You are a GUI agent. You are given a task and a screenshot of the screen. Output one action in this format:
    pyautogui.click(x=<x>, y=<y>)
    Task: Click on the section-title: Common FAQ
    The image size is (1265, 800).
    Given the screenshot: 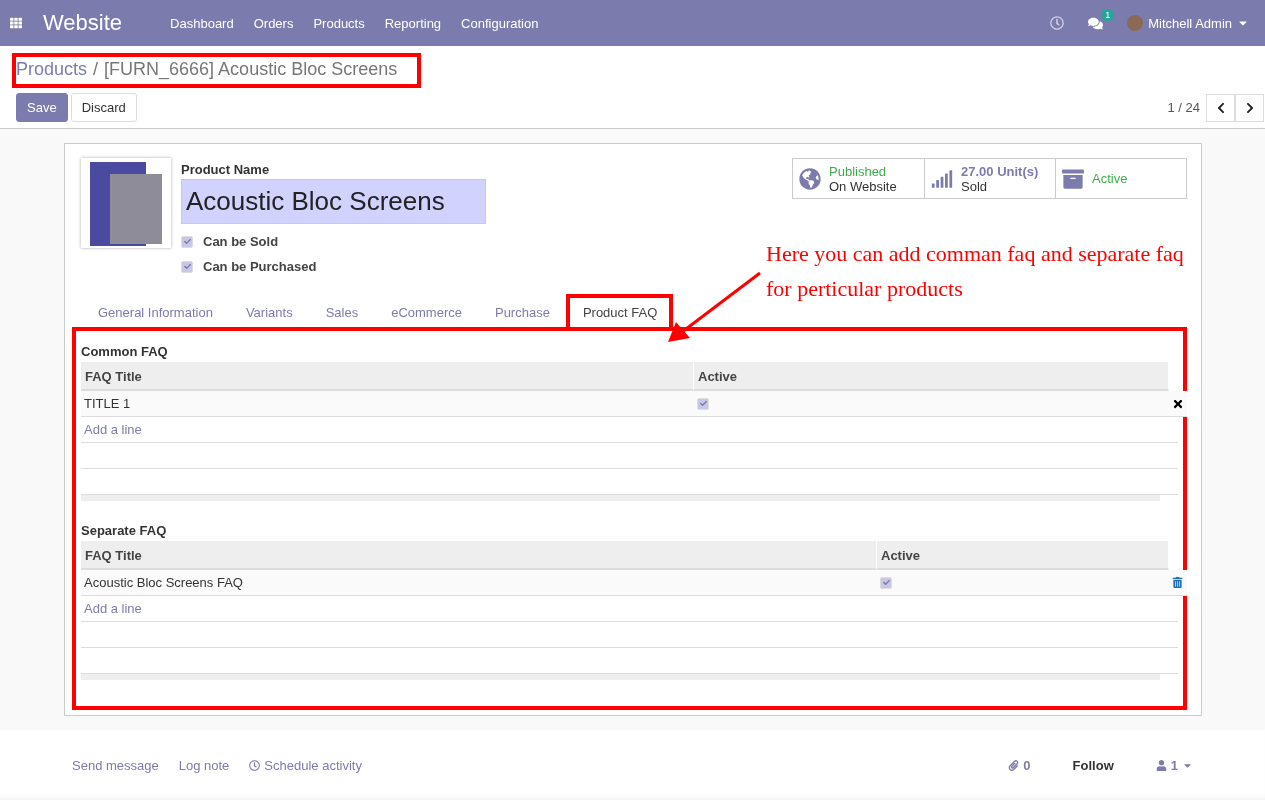 What is the action you would take?
    pyautogui.click(x=125, y=351)
    